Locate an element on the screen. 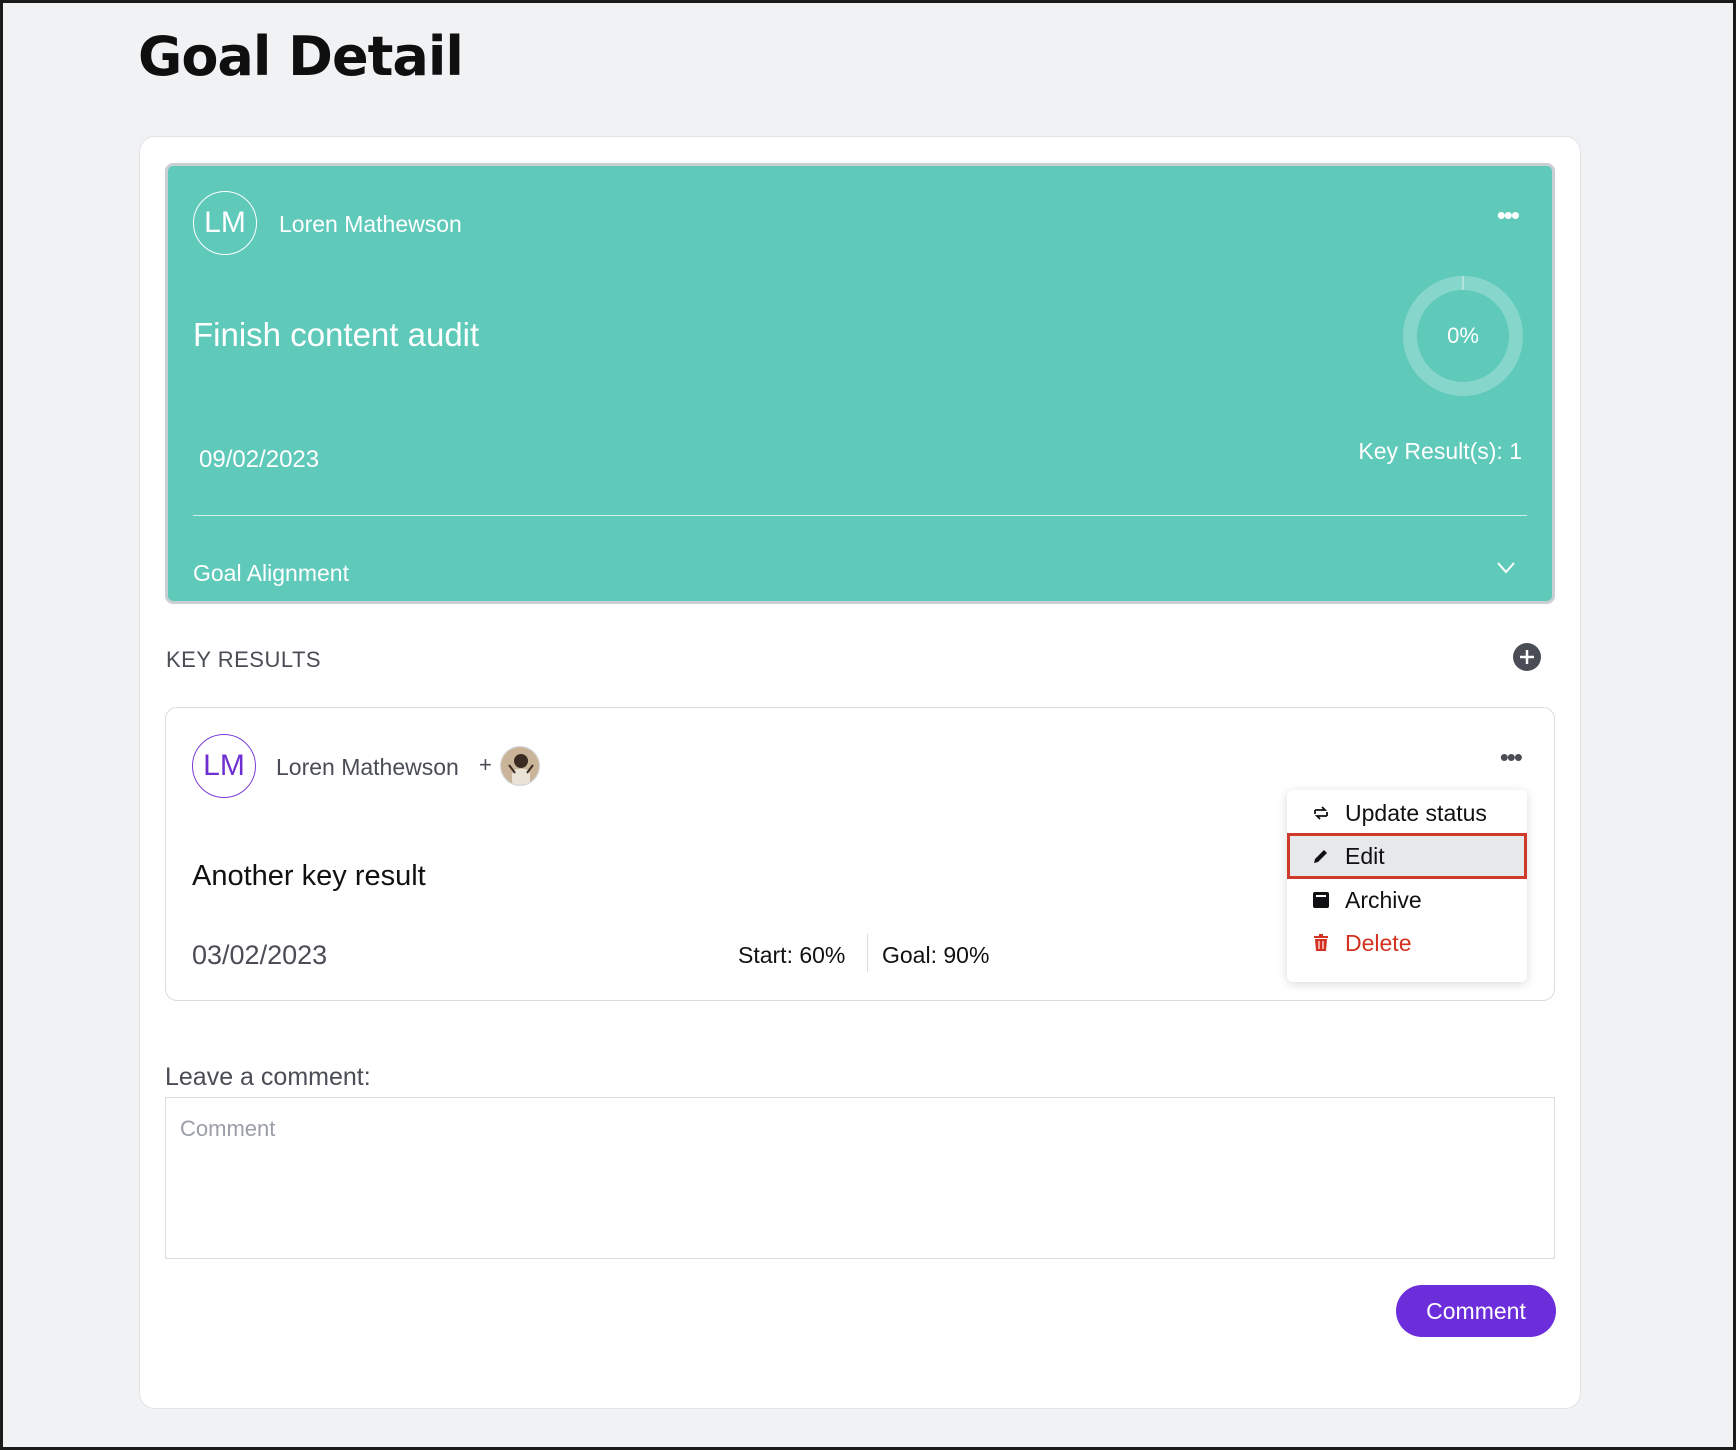  goal-title: Finish content audit is located at coordinates (336, 334).